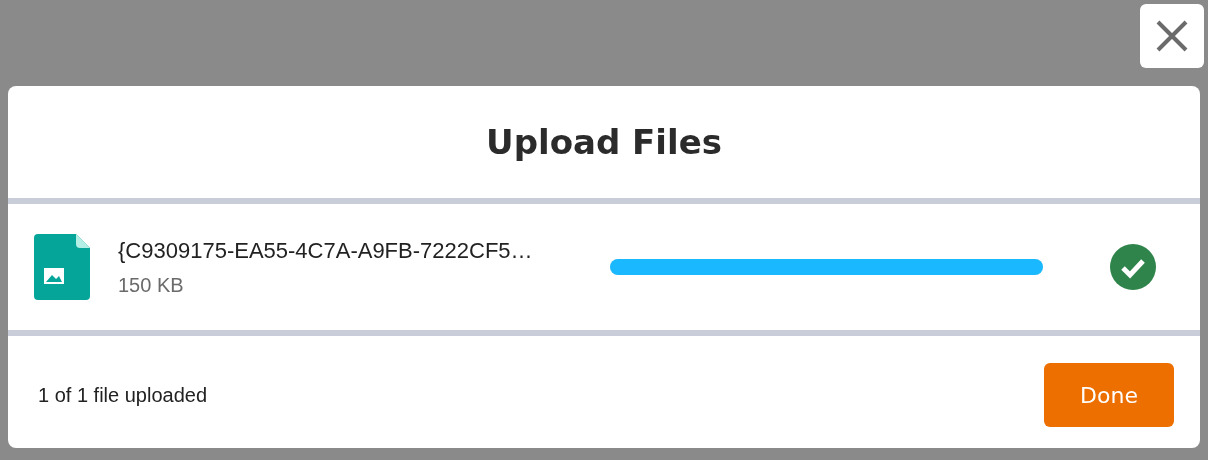  I want to click on close-button, so click(1172, 36).